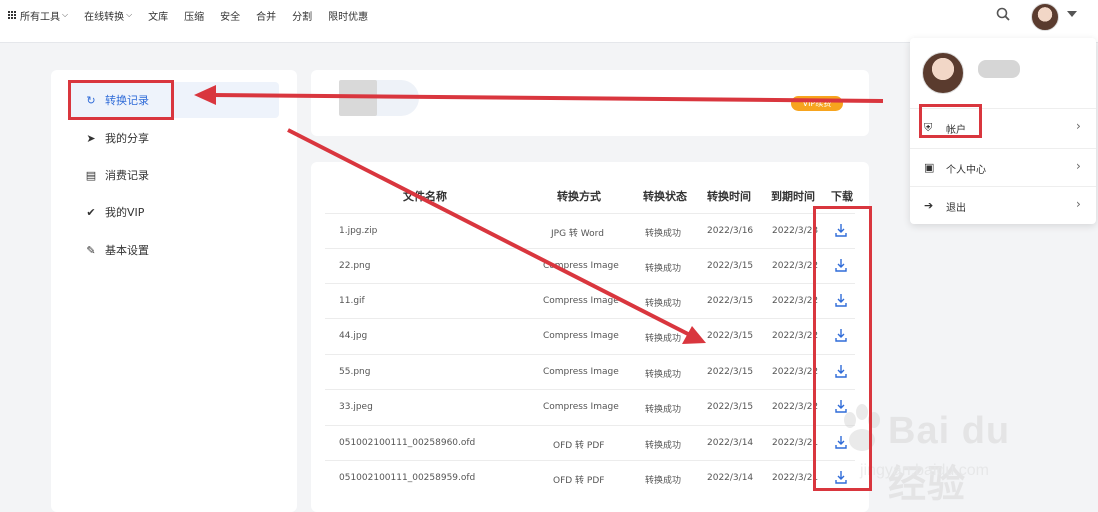 This screenshot has width=1098, height=512. What do you see at coordinates (91, 212) in the screenshot?
I see `vip-icon: ✔` at bounding box center [91, 212].